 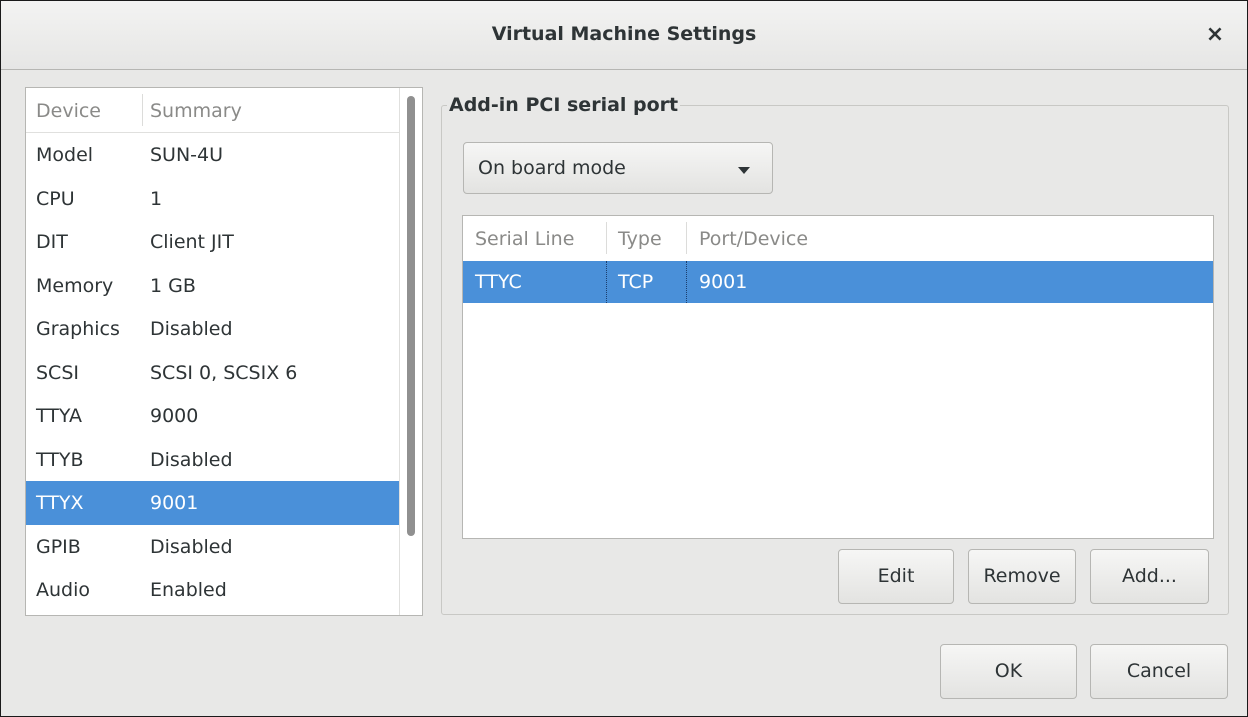 What do you see at coordinates (1022, 576) in the screenshot?
I see `remove-button: Remove` at bounding box center [1022, 576].